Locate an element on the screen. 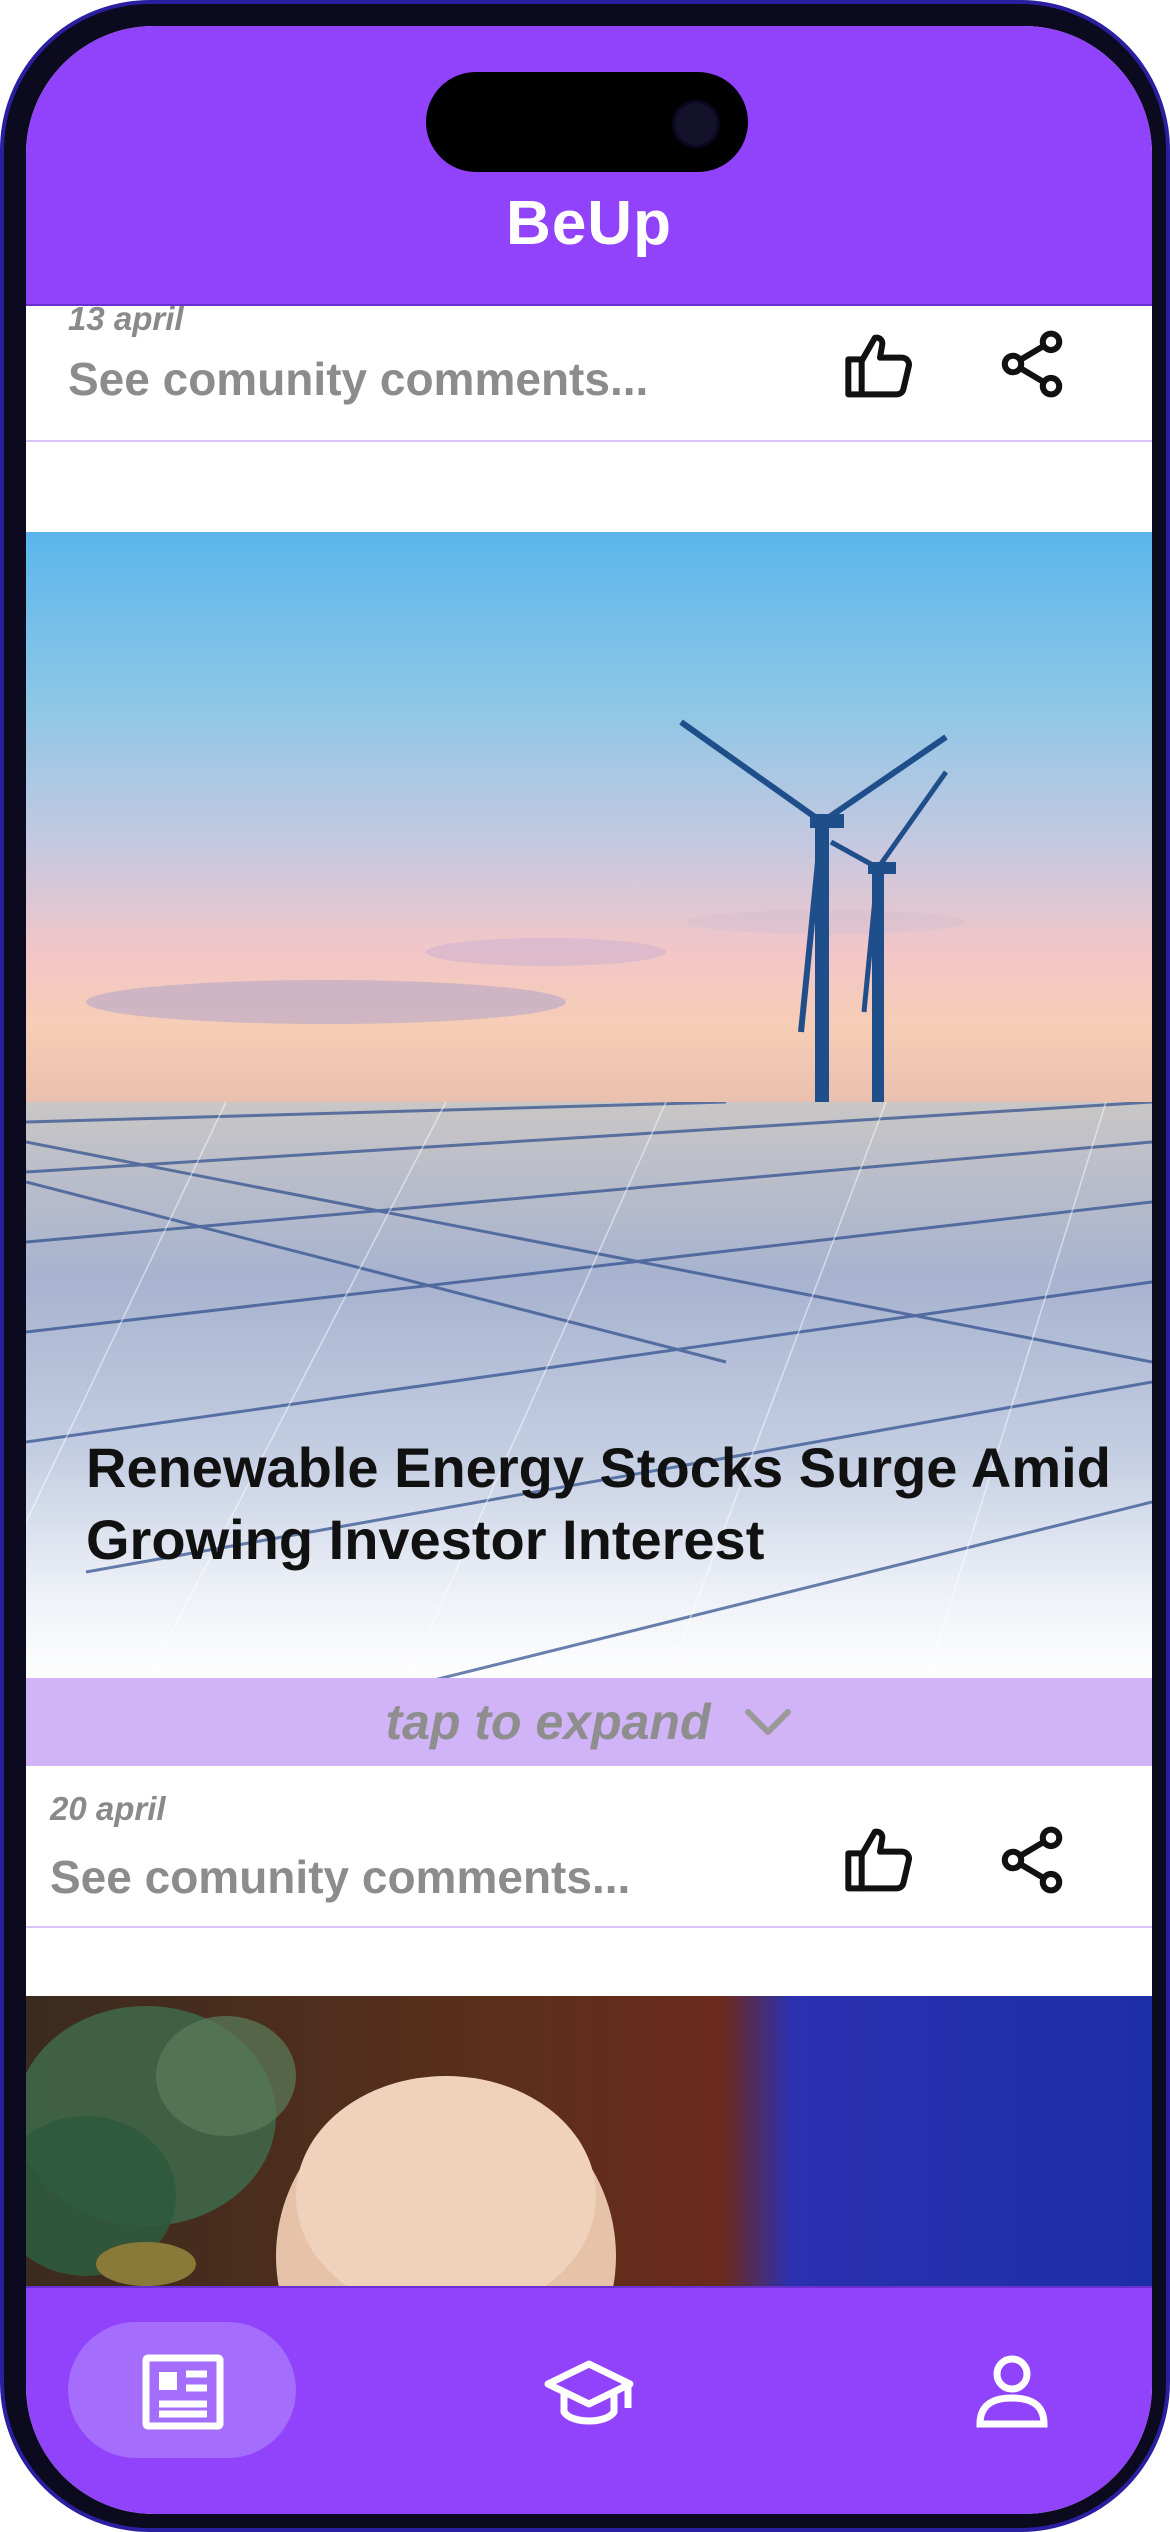 The width and height of the screenshot is (1170, 2532). app-title: BeUp is located at coordinates (589, 223).